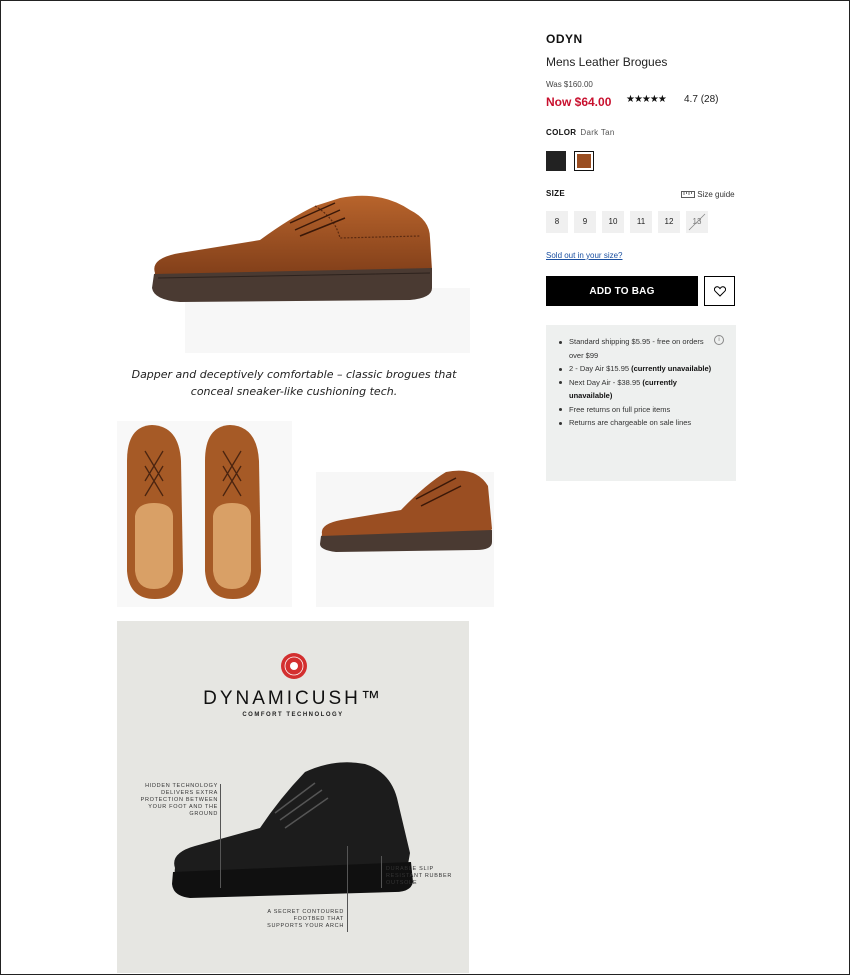 Image resolution: width=850 pixels, height=975 pixels. Describe the element at coordinates (305, 265) in the screenshot. I see `main-product-image` at that location.